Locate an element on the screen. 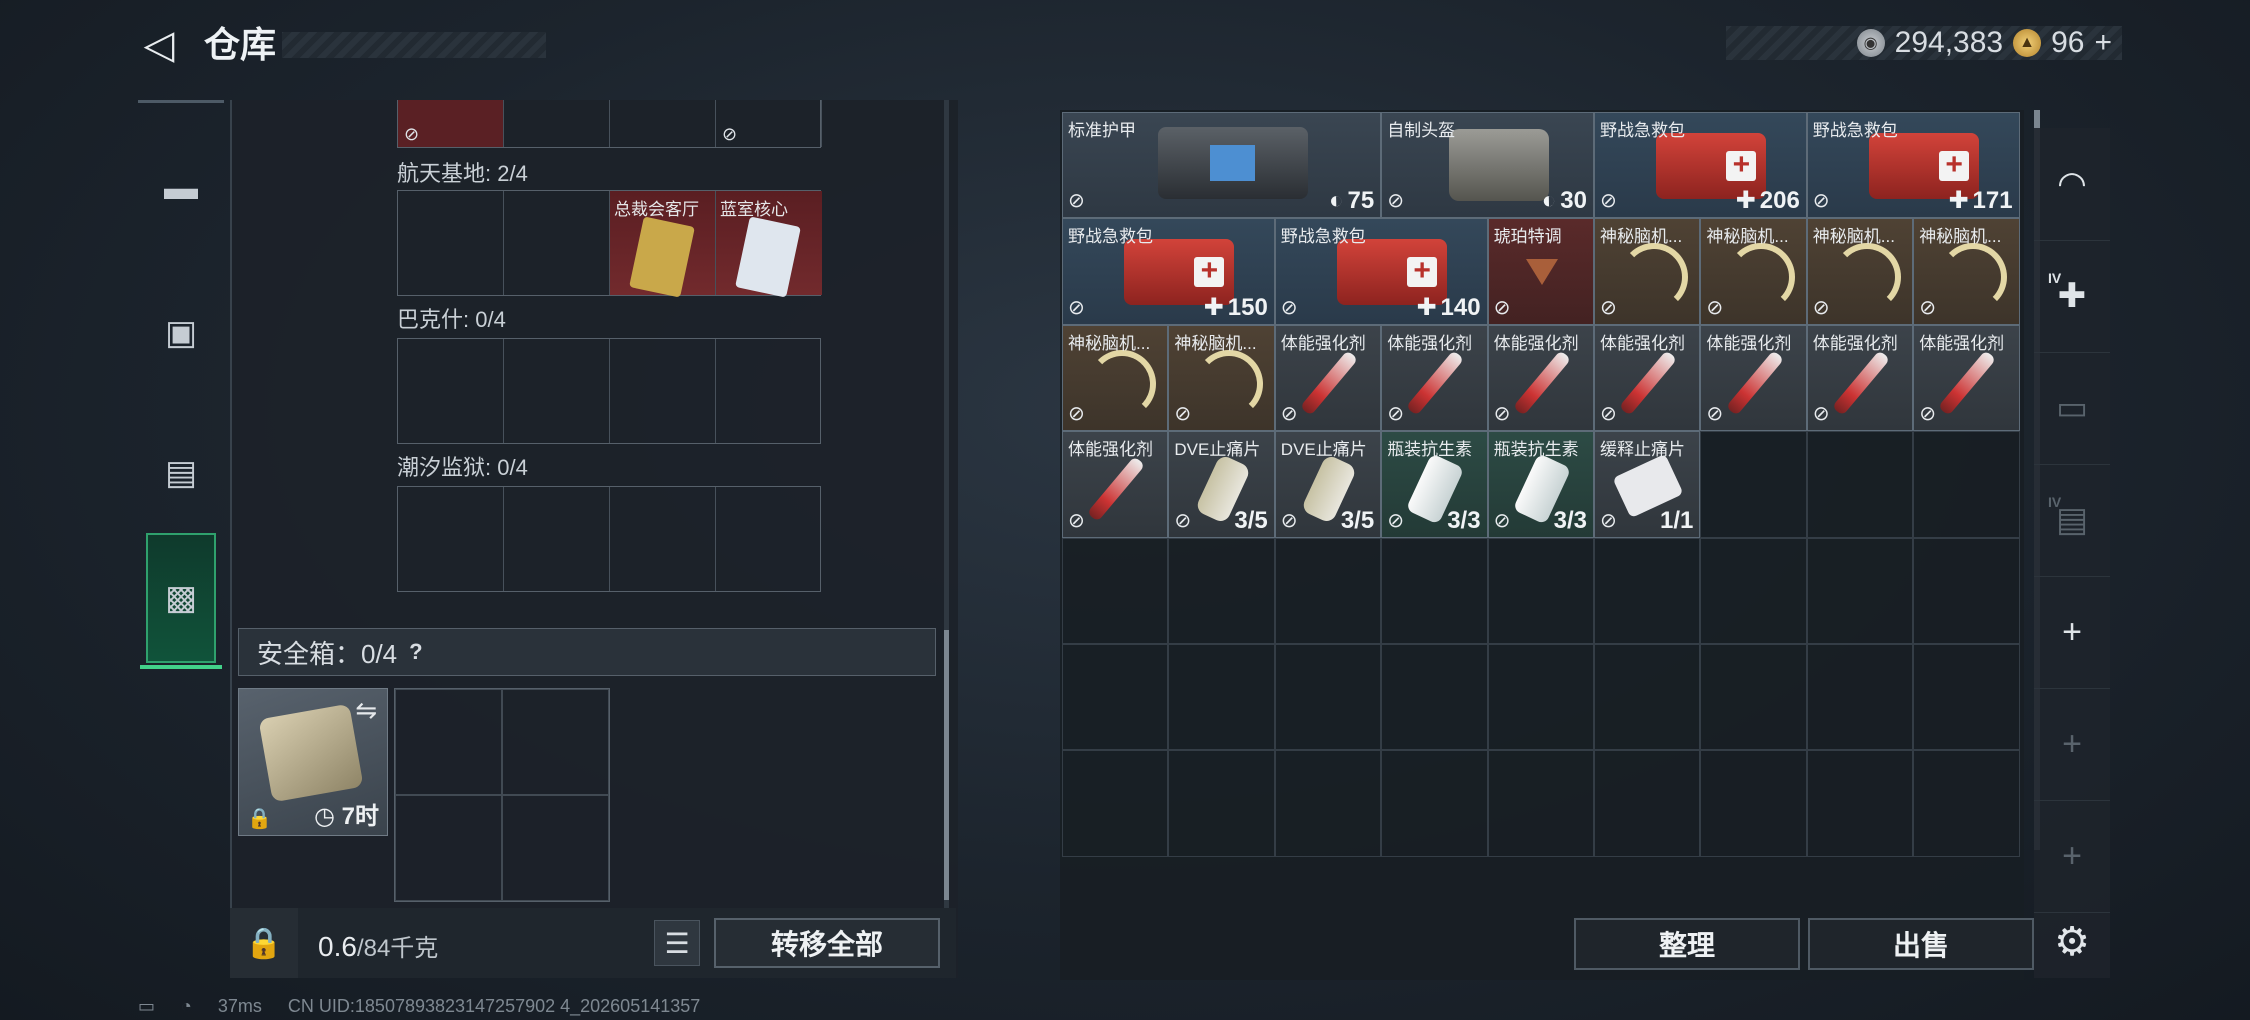 The image size is (2250, 1020). tab-storage: ▩ is located at coordinates (181, 601).